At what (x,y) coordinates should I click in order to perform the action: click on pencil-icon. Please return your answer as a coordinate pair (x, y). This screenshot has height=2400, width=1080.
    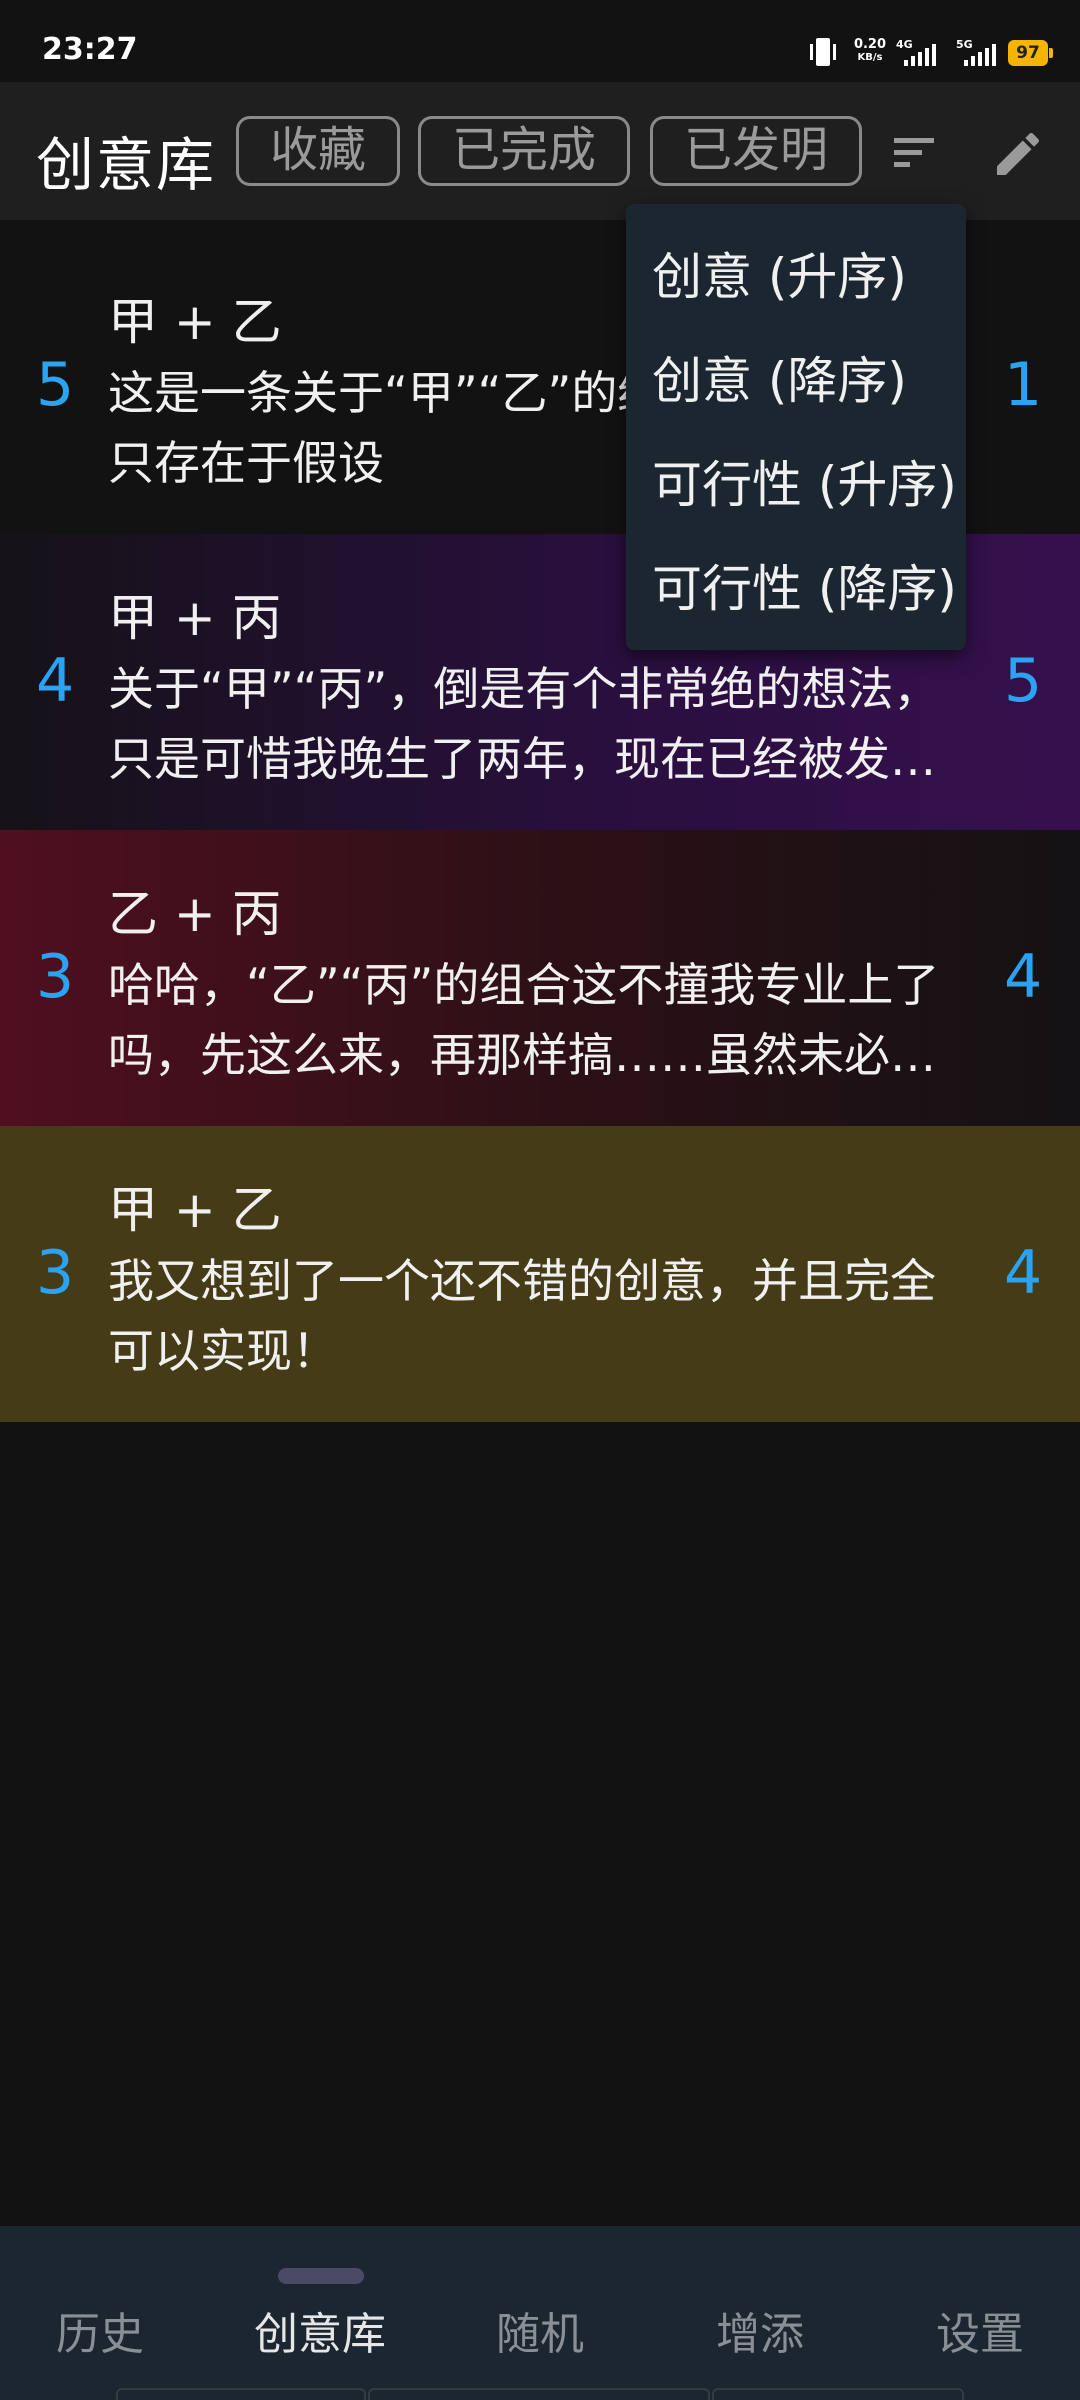
    Looking at the image, I should click on (1018, 154).